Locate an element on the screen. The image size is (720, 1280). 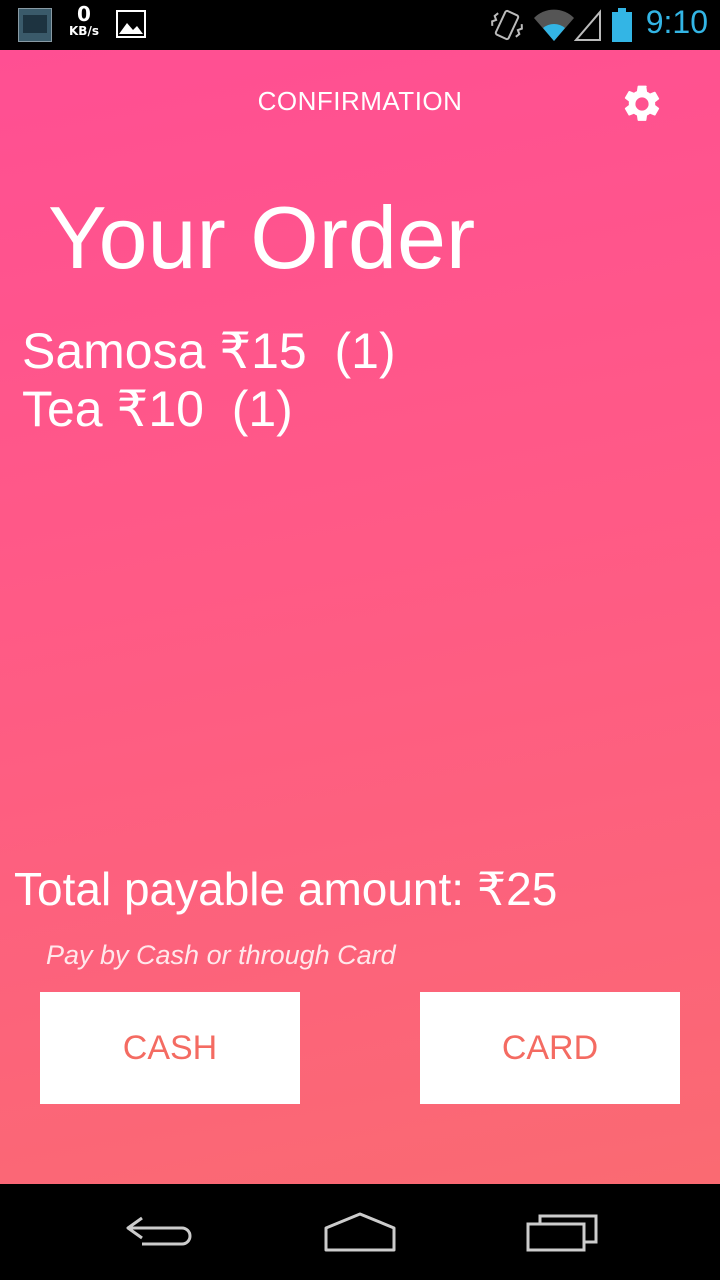
card-button: CARD is located at coordinates (550, 1048).